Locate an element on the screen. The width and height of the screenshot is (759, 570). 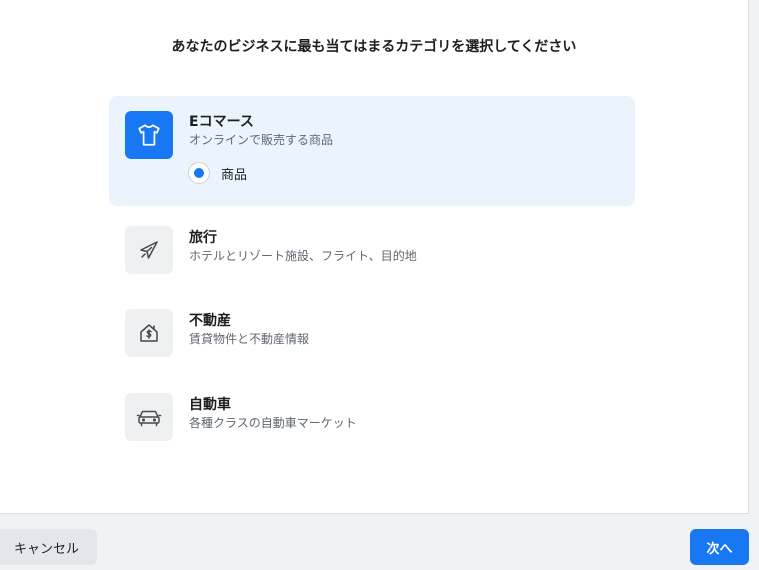
cancel-button: キャンセル is located at coordinates (48, 547).